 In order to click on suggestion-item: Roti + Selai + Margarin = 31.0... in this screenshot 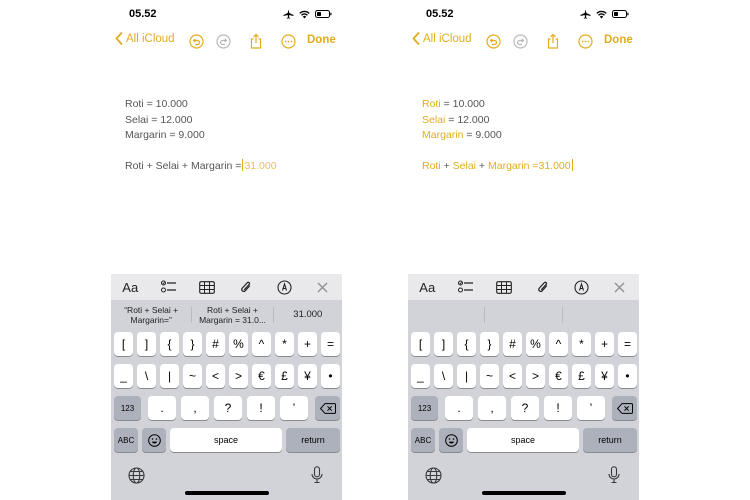, I will do `click(232, 315)`.